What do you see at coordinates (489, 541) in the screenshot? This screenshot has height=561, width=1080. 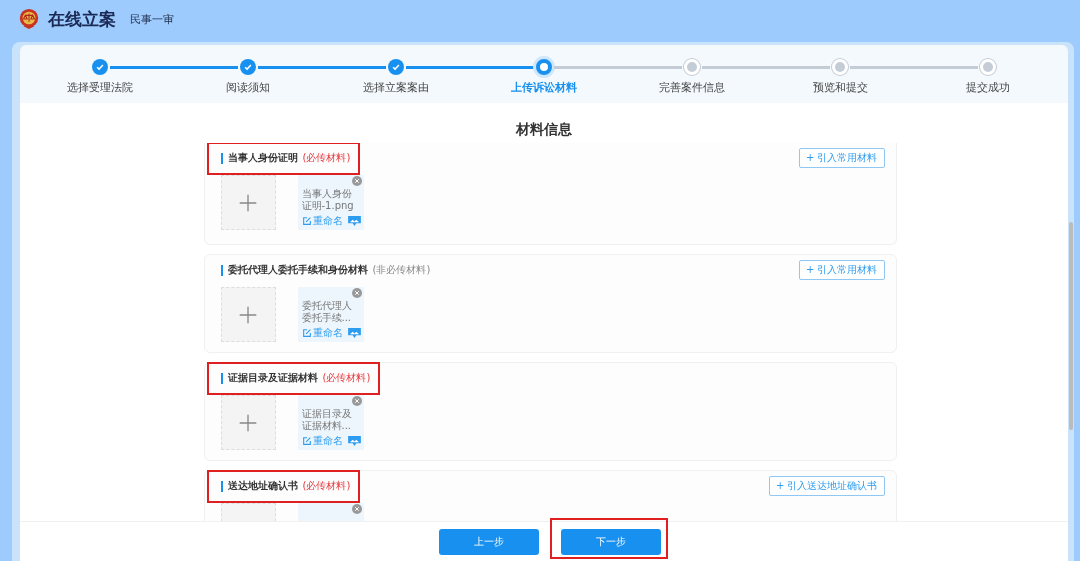 I see `step-button: 上一步` at bounding box center [489, 541].